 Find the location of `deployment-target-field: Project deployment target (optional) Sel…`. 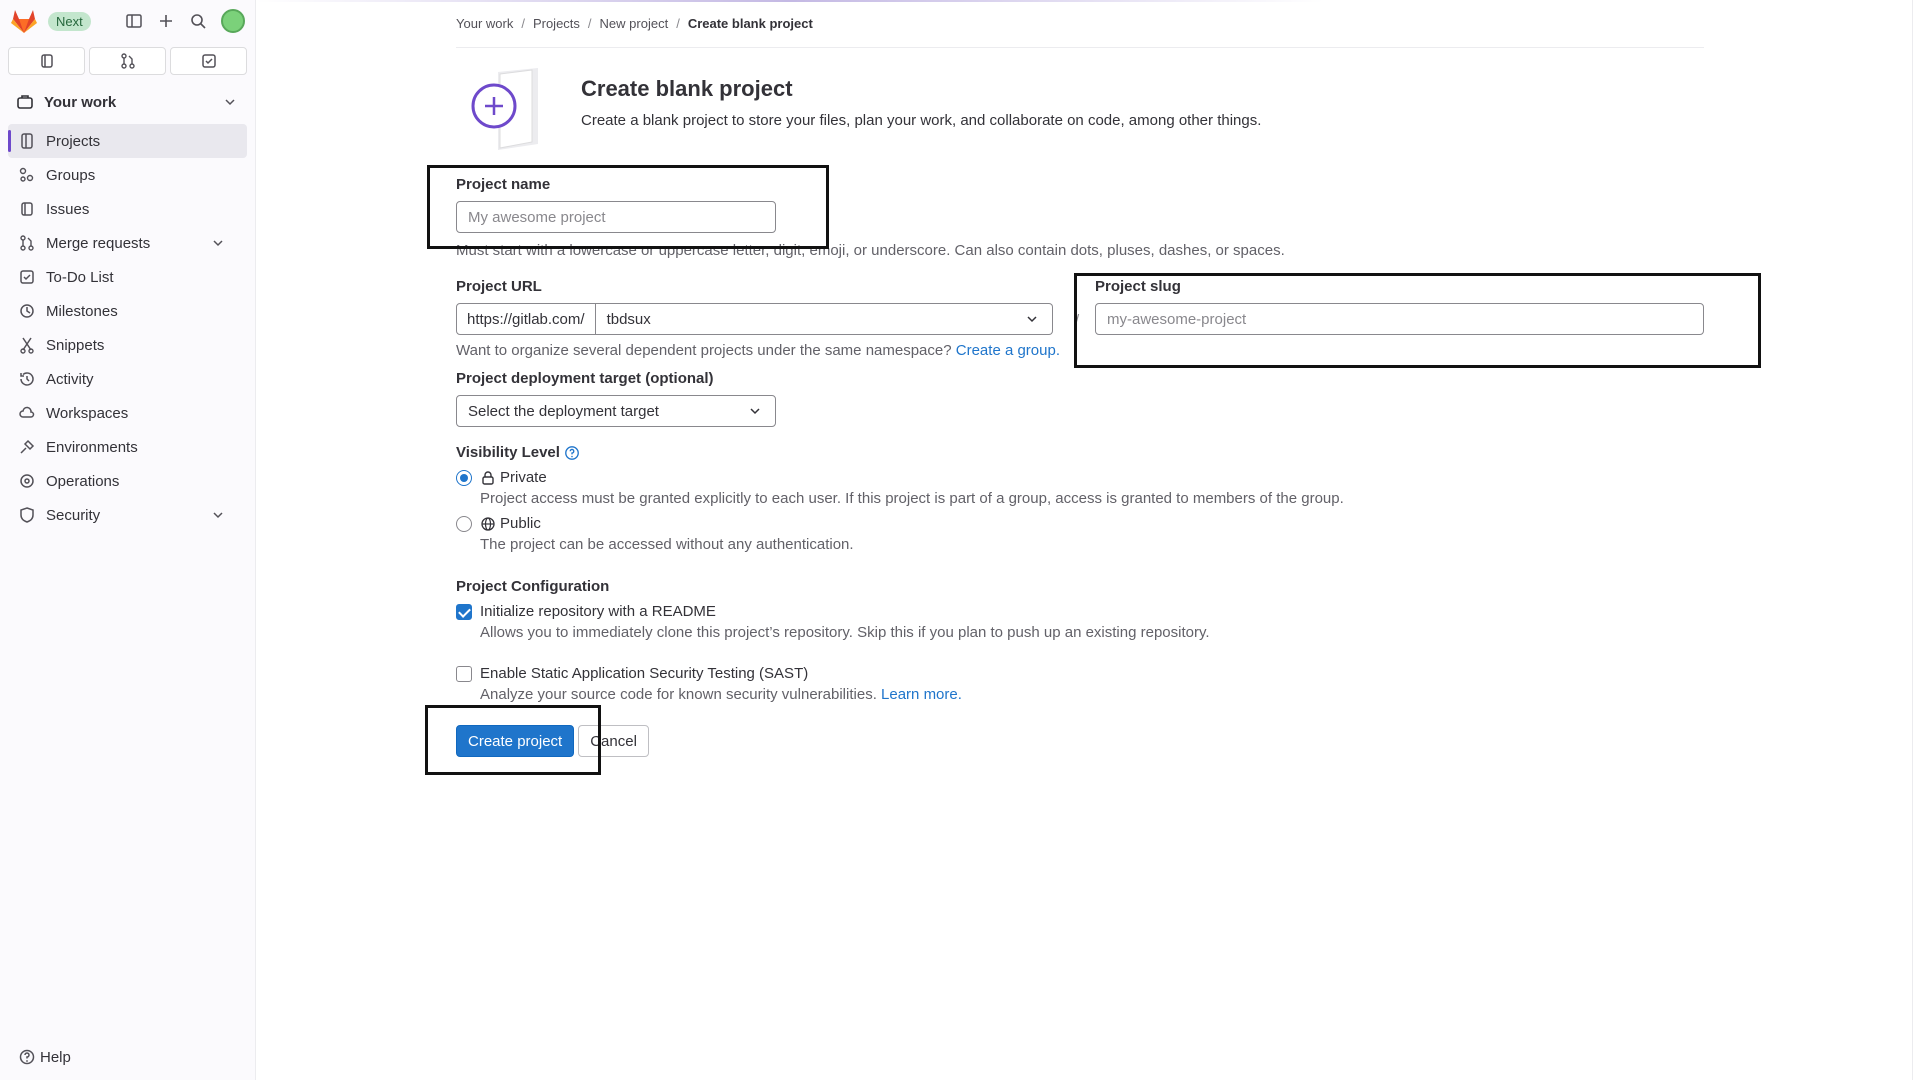

deployment-target-field: Project deployment target (optional) Sel… is located at coordinates (616, 398).